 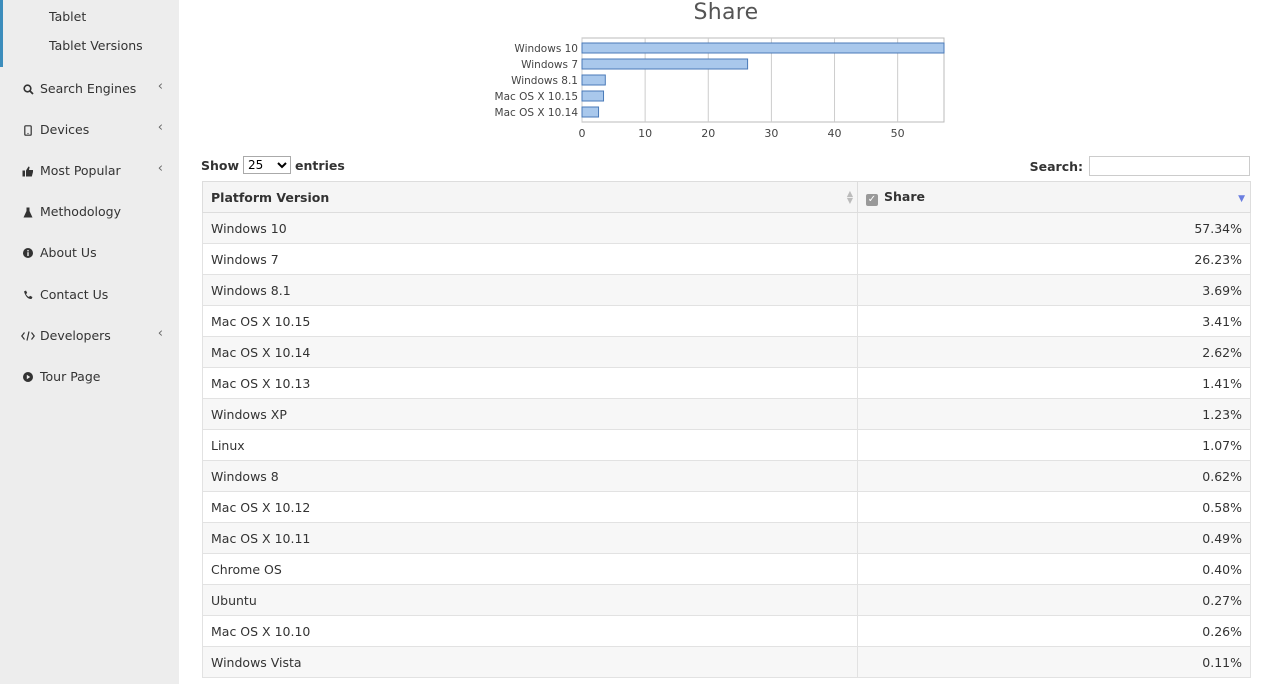 I want to click on sidebar-subitem-label: Tablet, so click(x=68, y=16).